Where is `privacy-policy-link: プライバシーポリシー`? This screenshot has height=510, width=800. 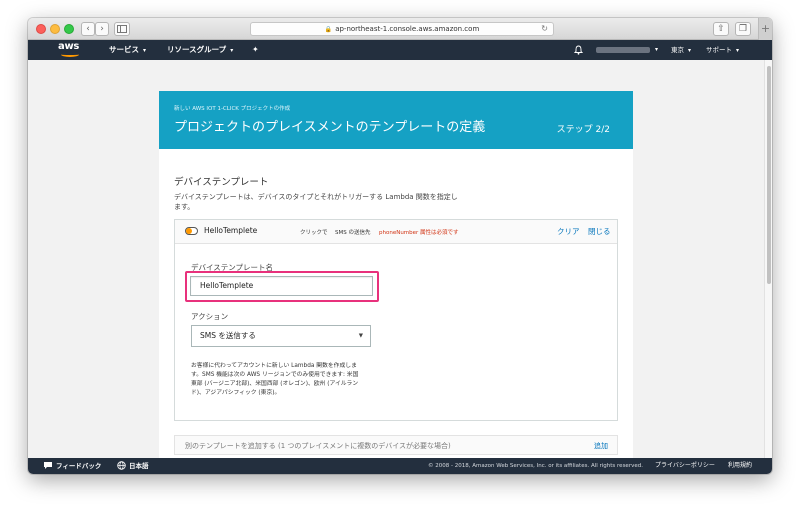
privacy-policy-link: プライバシーポリシー is located at coordinates (685, 466).